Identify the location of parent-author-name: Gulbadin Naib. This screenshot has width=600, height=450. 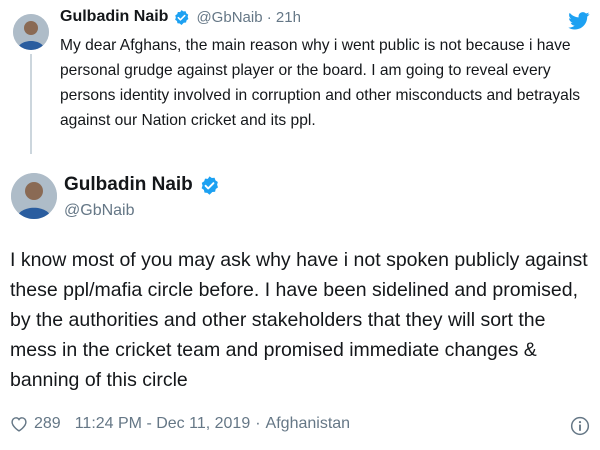
(114, 17).